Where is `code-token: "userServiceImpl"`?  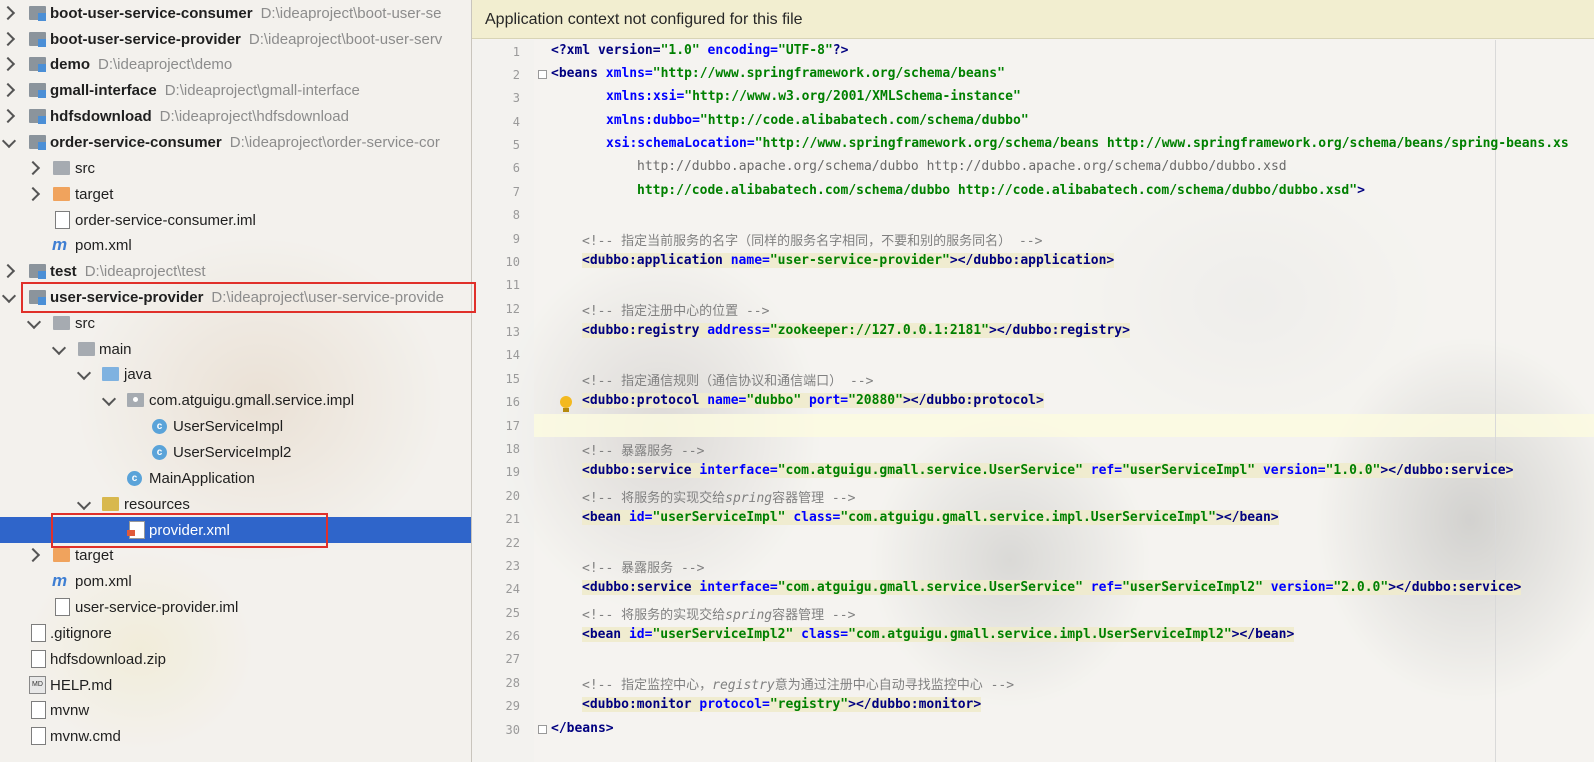 code-token: "userServiceImpl" is located at coordinates (719, 517).